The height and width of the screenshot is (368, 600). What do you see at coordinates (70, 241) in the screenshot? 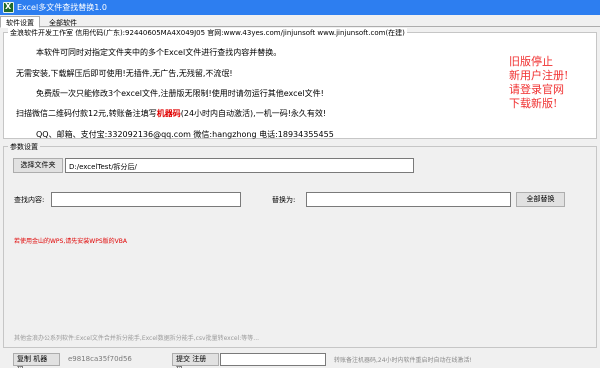
I see `wps-warning: 若使用金山的WPS,请先安装WPS版的VBA` at bounding box center [70, 241].